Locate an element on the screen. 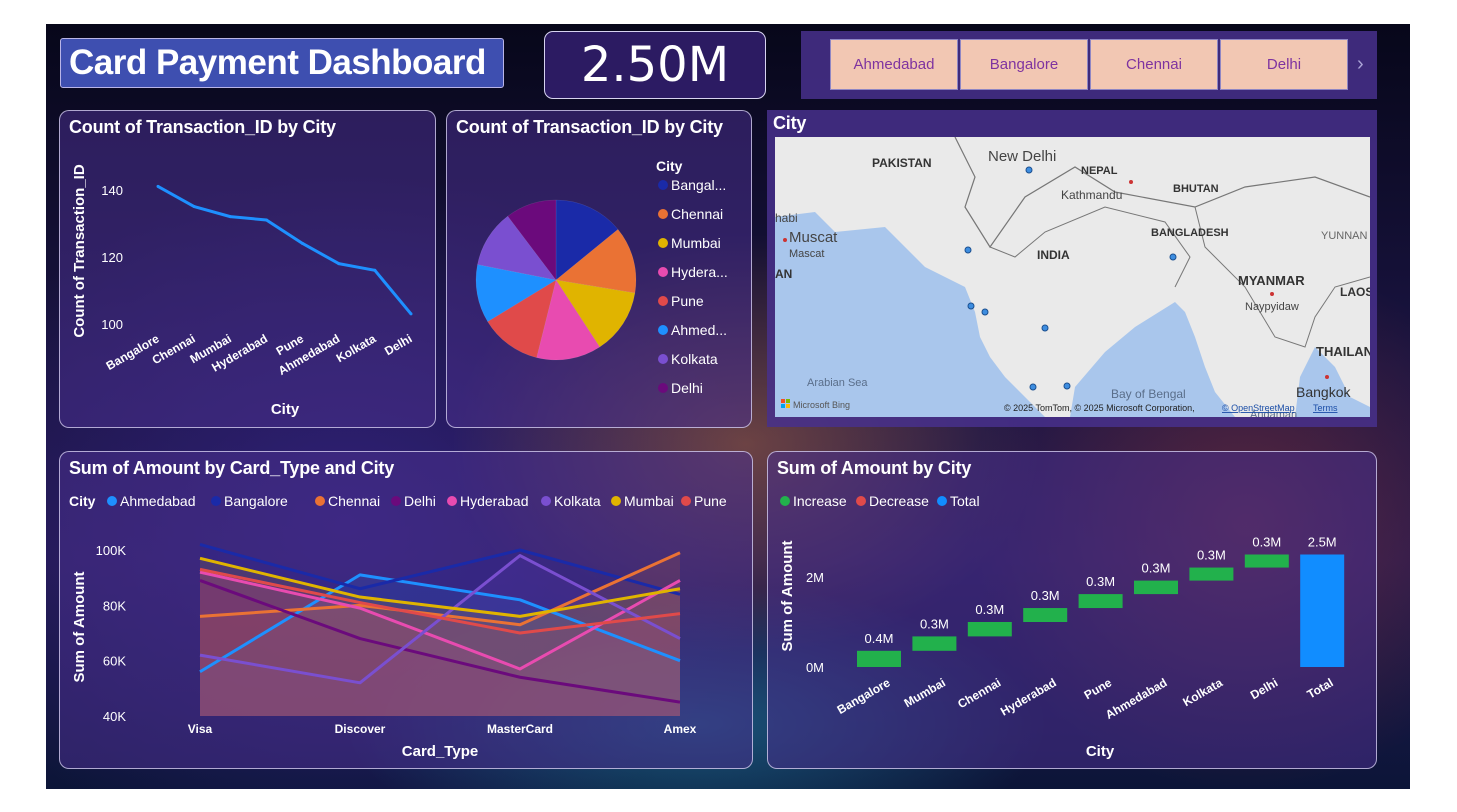  slicer-item-bangalore: Bangalore is located at coordinates (1024, 64).